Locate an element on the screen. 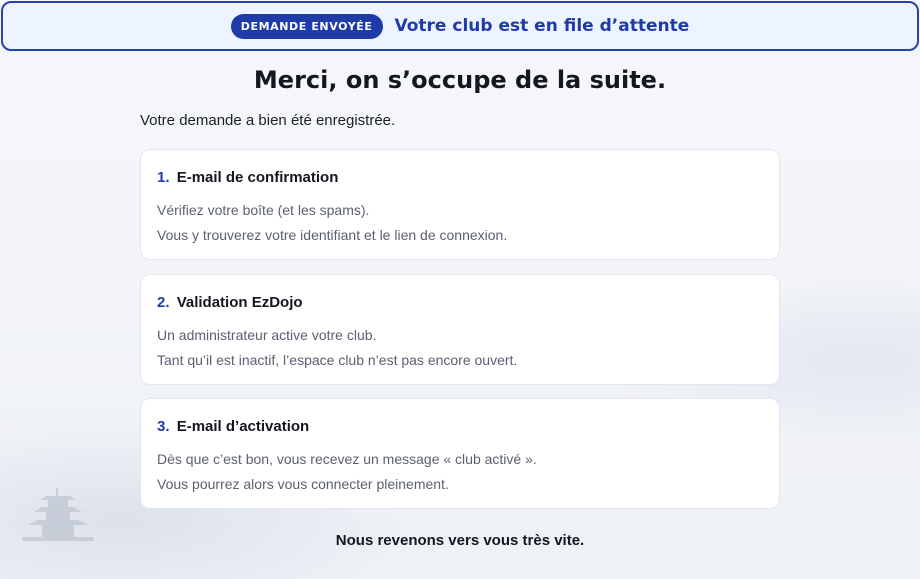 Image resolution: width=920 pixels, height=579 pixels. step-number: 1. is located at coordinates (163, 177).